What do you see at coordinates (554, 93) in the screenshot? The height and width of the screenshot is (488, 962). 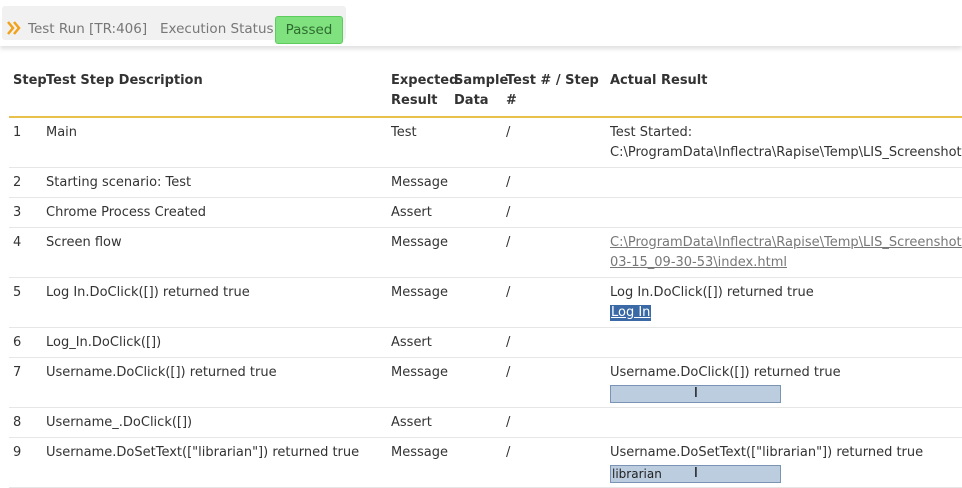 I see `column-header-test-step: Test # / Step #` at bounding box center [554, 93].